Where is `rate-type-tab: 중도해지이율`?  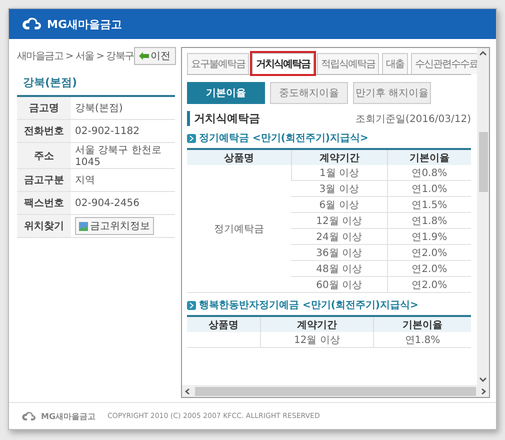 rate-type-tab: 중도해지이율 is located at coordinates (309, 93).